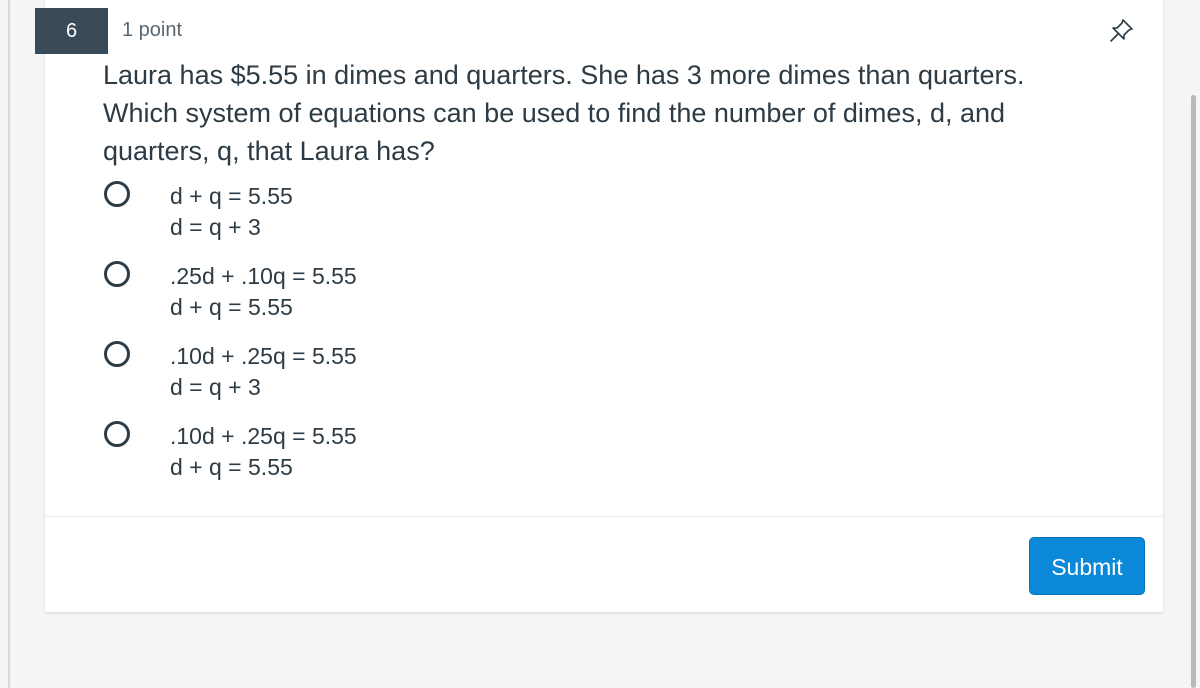 This screenshot has width=1200, height=688. I want to click on answer-label: d + q = 5.55 d = q + 3, so click(231, 212).